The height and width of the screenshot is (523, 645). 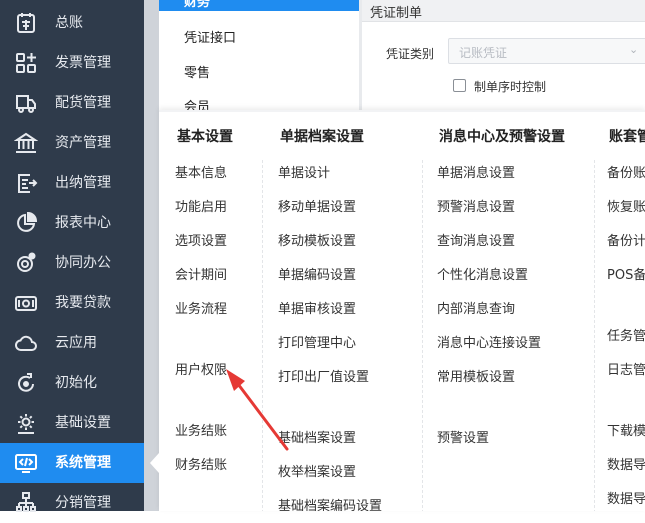 What do you see at coordinates (197, 103) in the screenshot?
I see `sub-menu-item-member: 会员` at bounding box center [197, 103].